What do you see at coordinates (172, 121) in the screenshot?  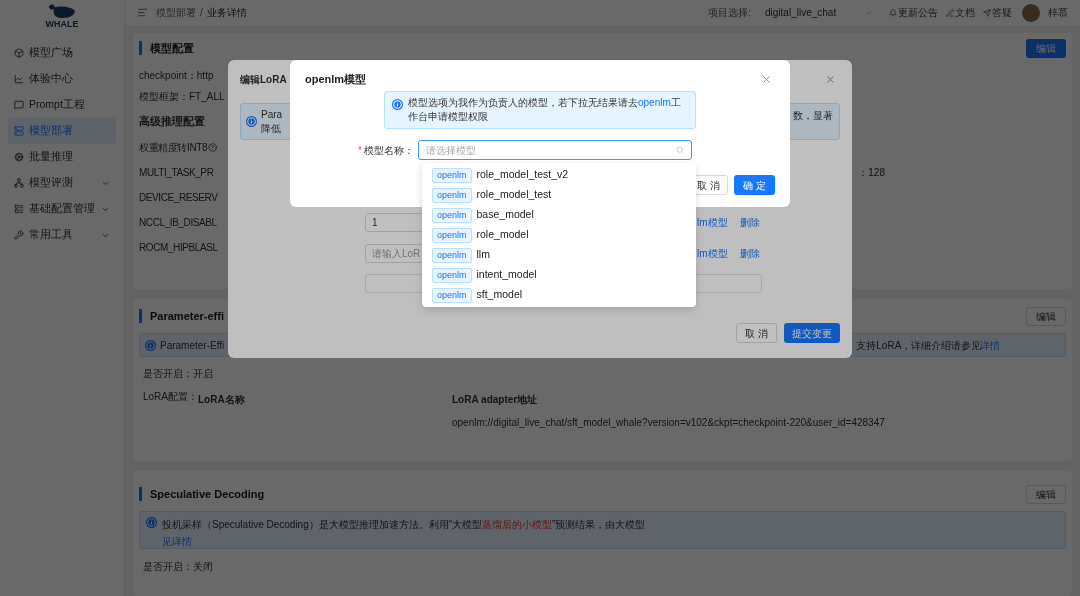 I see `subsection-title: 高级推理配置` at bounding box center [172, 121].